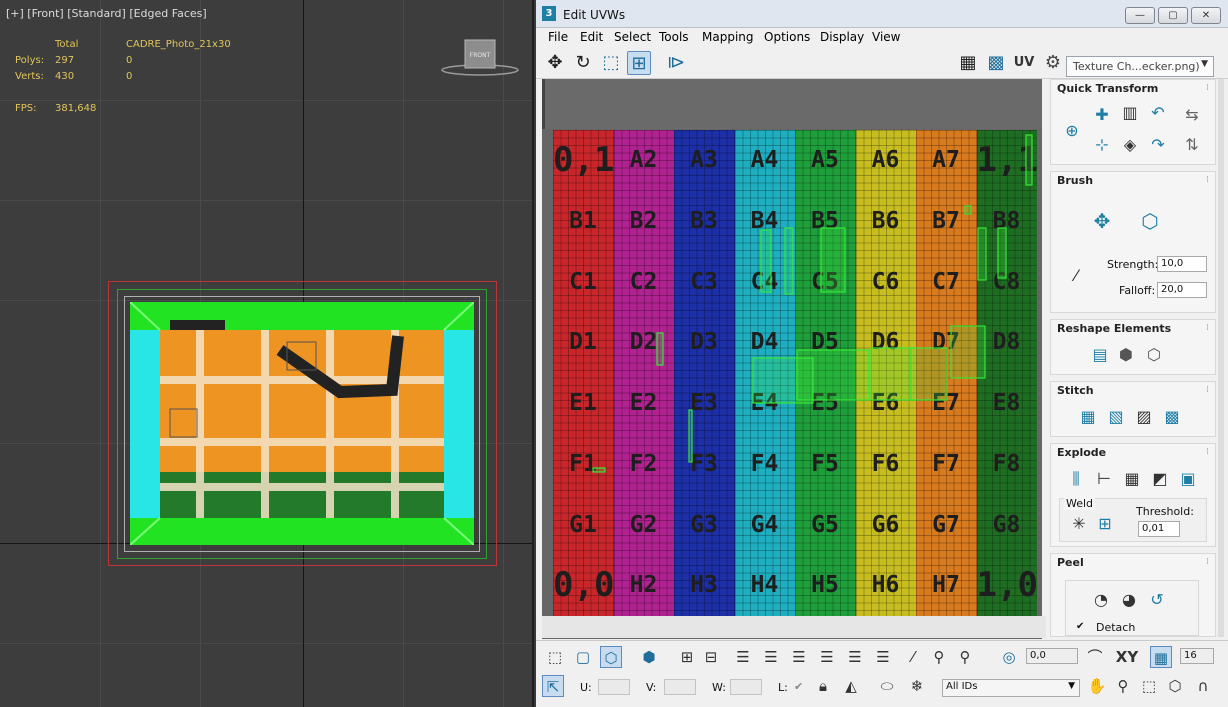 Image resolution: width=1228 pixels, height=707 pixels. I want to click on paint-select-grow-icon: ⚲, so click(939, 657).